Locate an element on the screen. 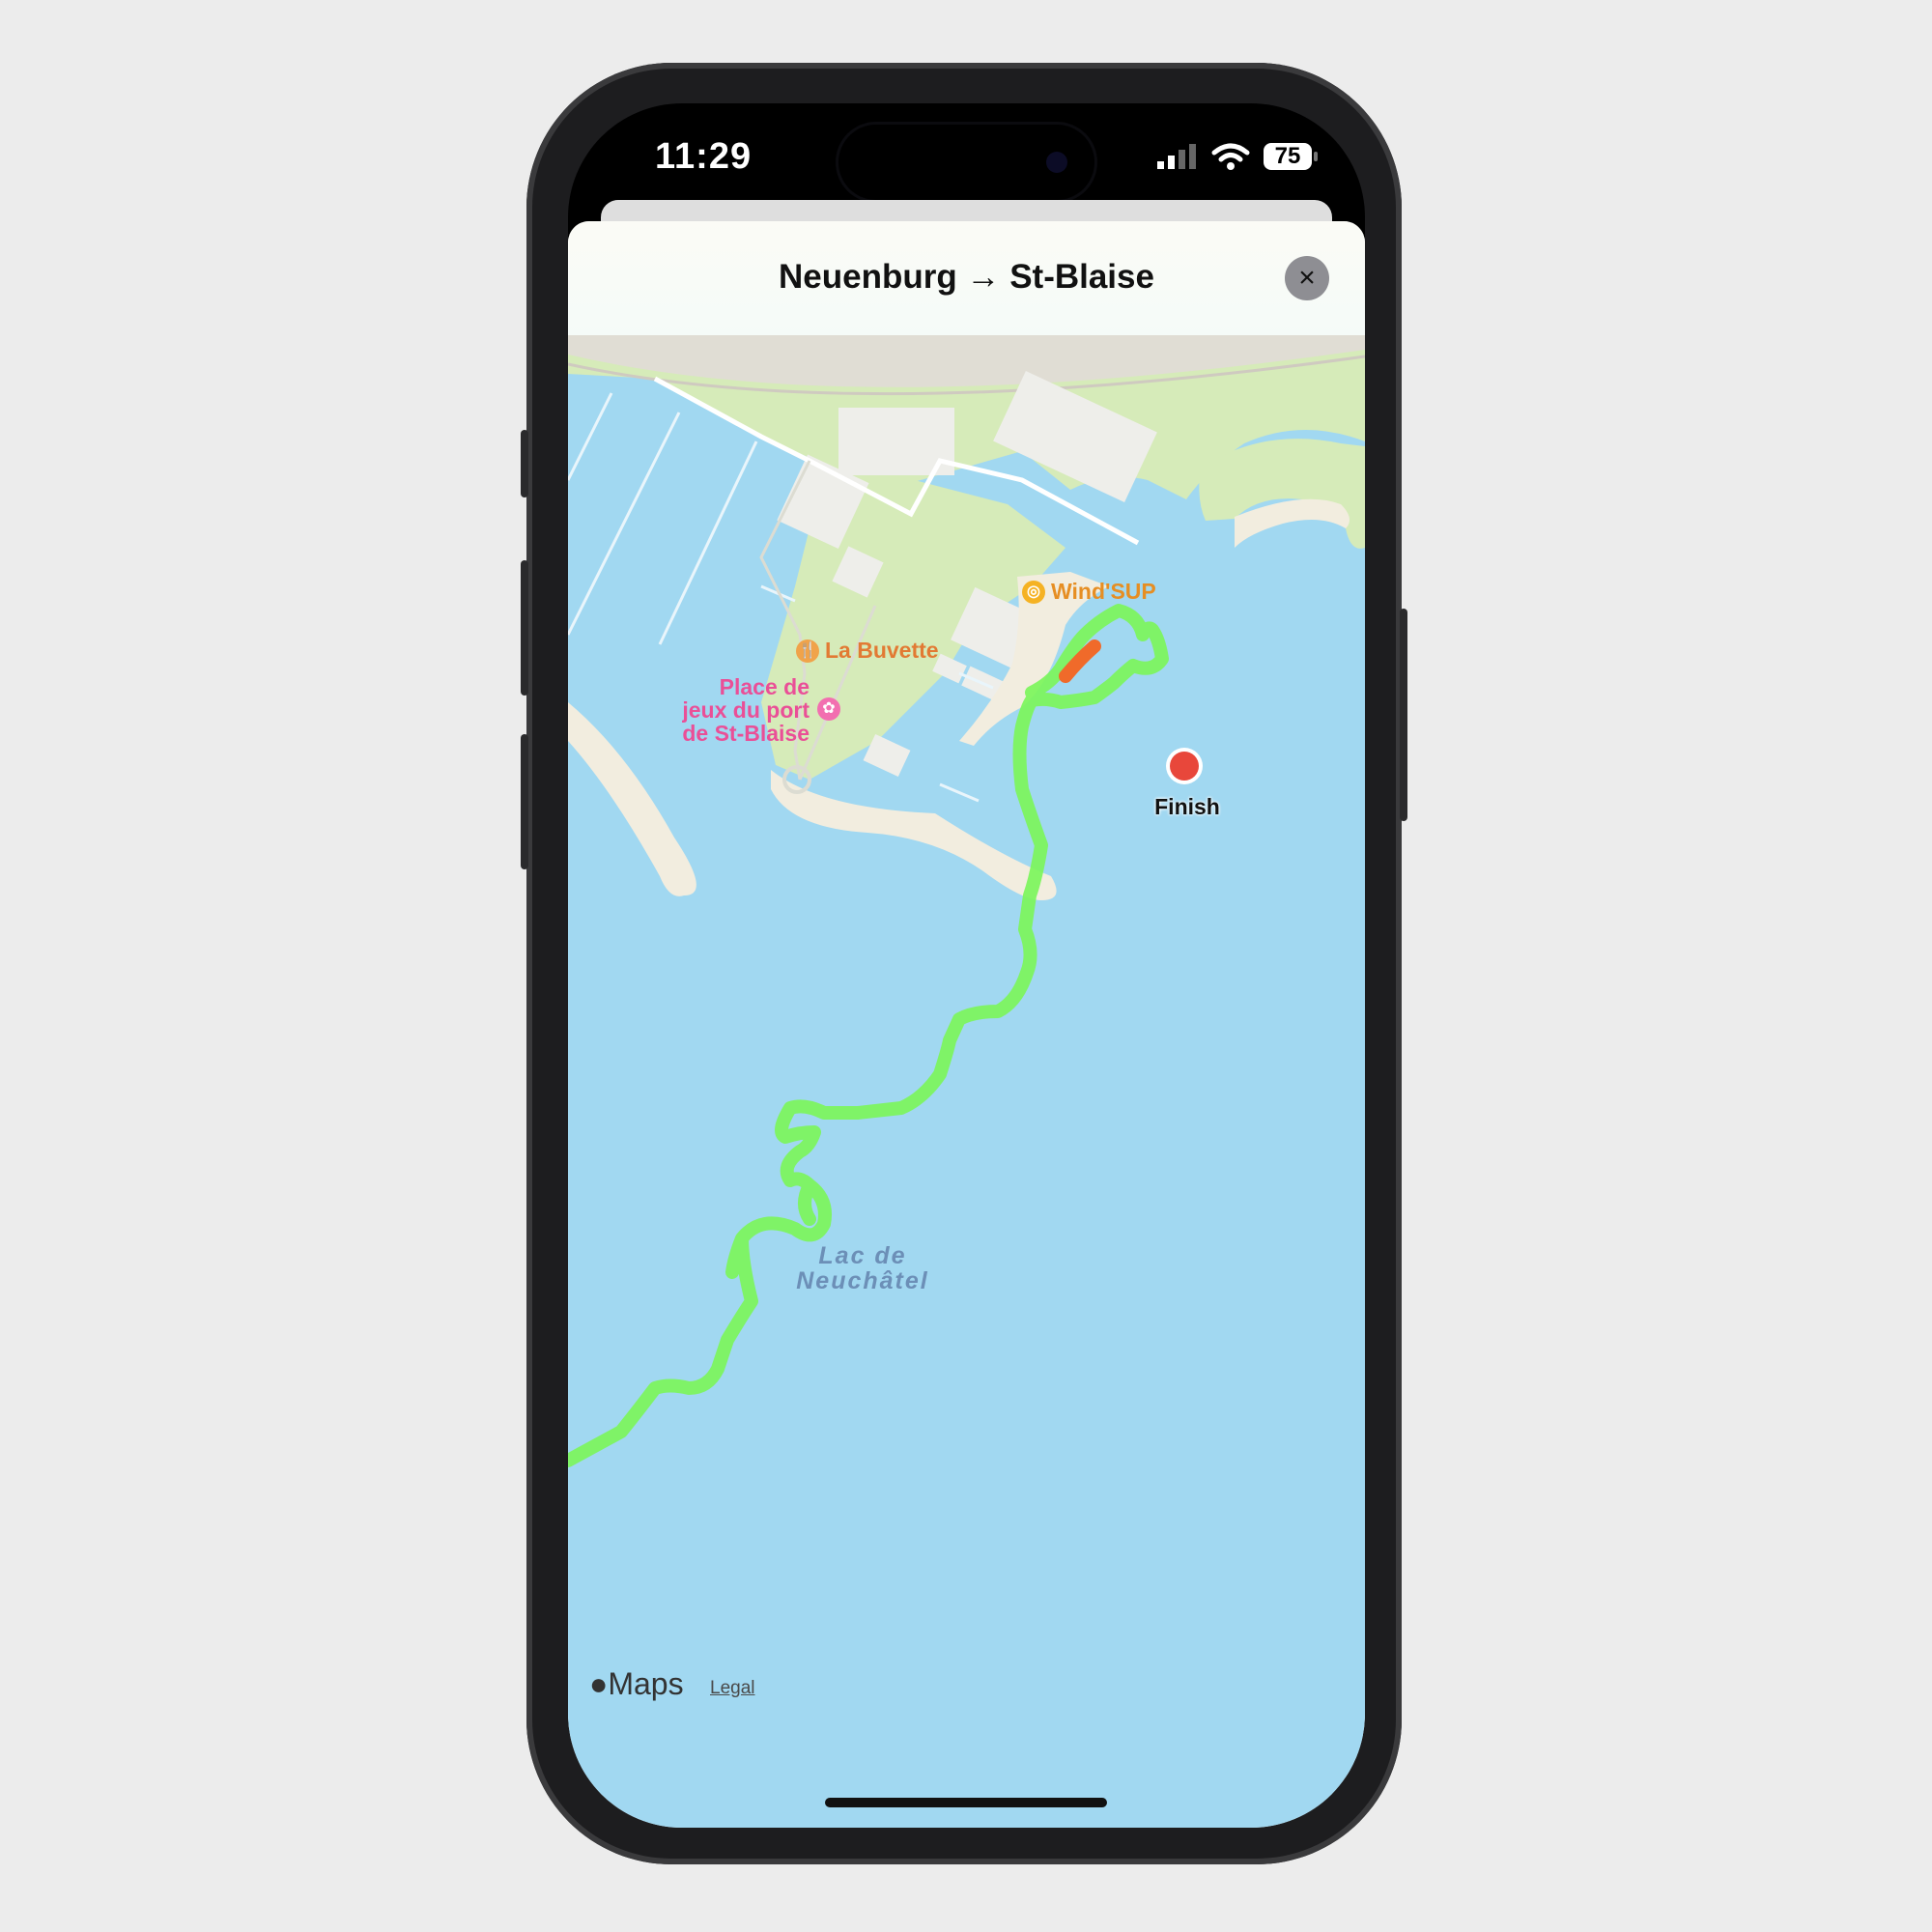  power-button is located at coordinates (1403, 715).